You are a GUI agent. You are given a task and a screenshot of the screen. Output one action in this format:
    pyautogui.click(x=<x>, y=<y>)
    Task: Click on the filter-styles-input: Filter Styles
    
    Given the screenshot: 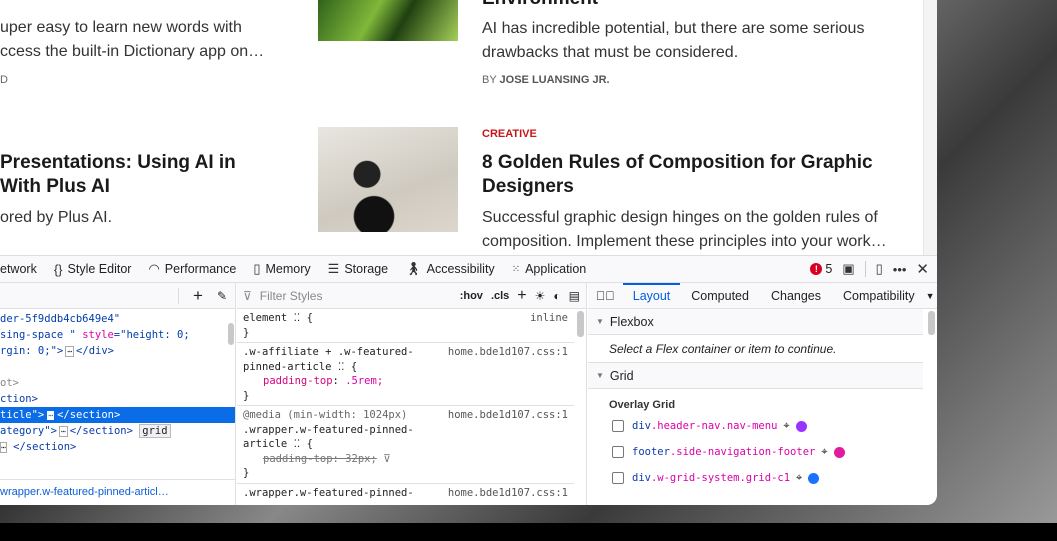 What is the action you would take?
    pyautogui.click(x=356, y=296)
    